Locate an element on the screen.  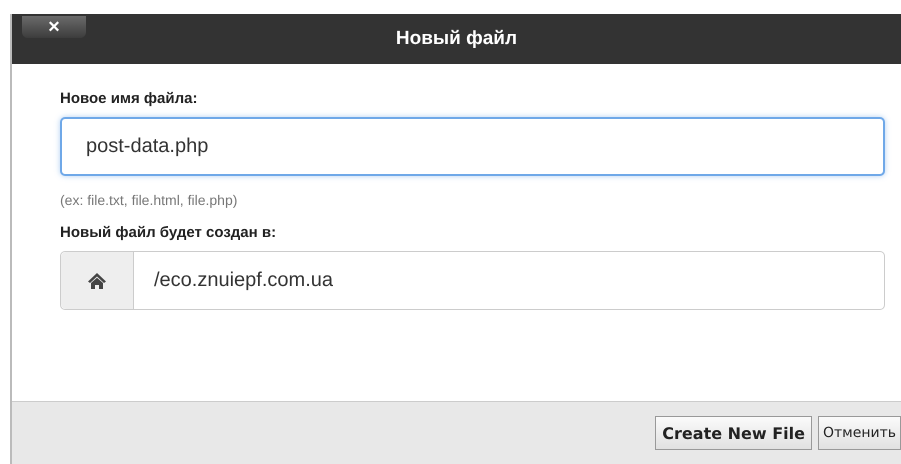
home-icon is located at coordinates (97, 281).